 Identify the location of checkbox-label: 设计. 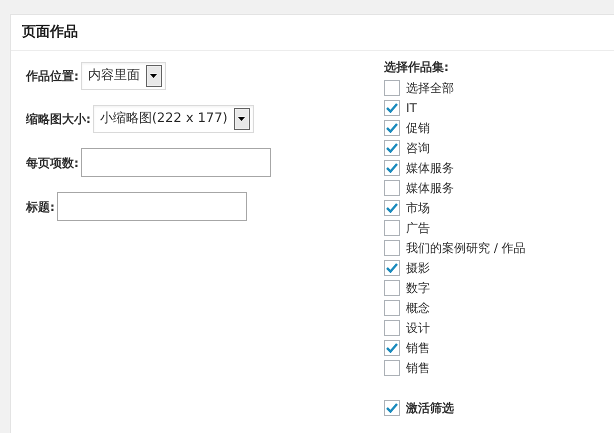
(418, 328).